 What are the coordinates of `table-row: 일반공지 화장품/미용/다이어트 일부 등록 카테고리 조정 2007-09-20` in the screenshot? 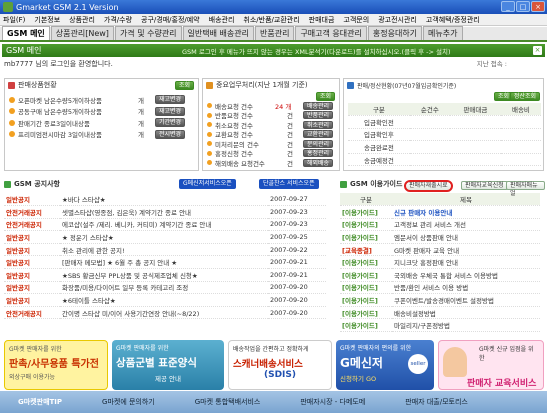 It's located at (165, 288).